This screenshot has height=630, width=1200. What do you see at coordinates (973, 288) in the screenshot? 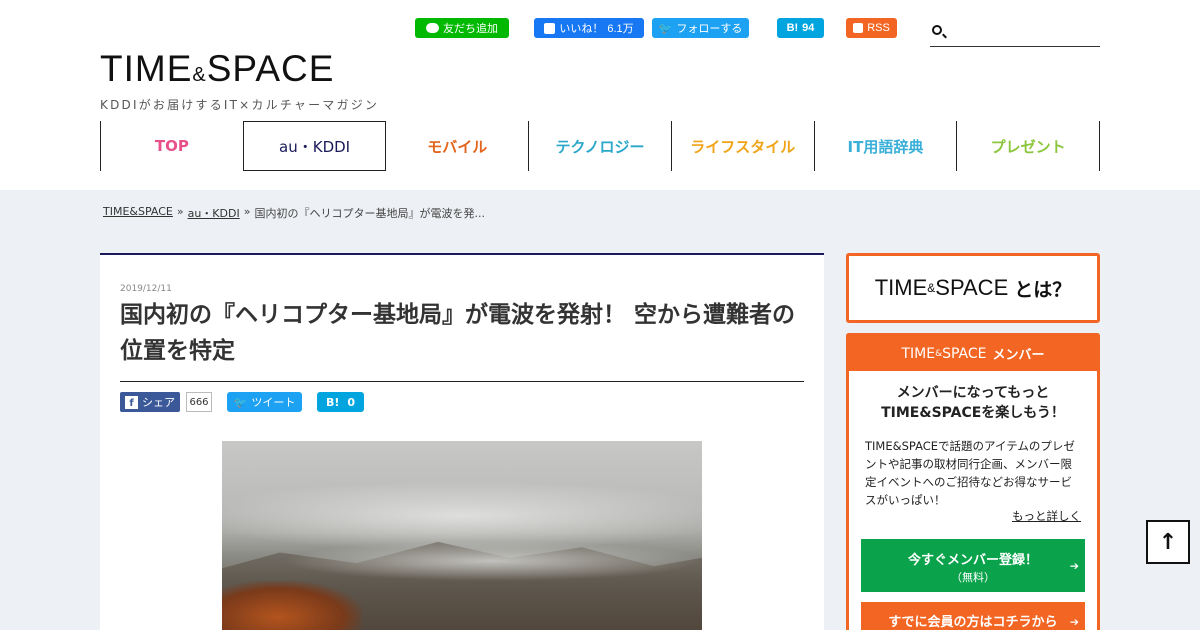
I see `about-banner: TIME & SPACE とは？` at bounding box center [973, 288].